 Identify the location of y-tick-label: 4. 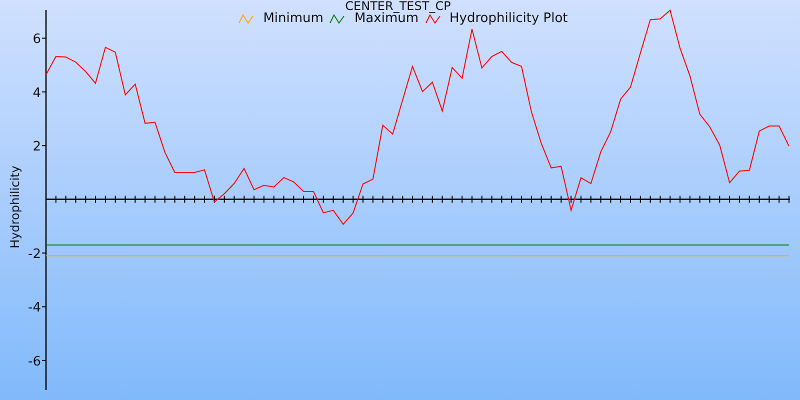
(36, 93).